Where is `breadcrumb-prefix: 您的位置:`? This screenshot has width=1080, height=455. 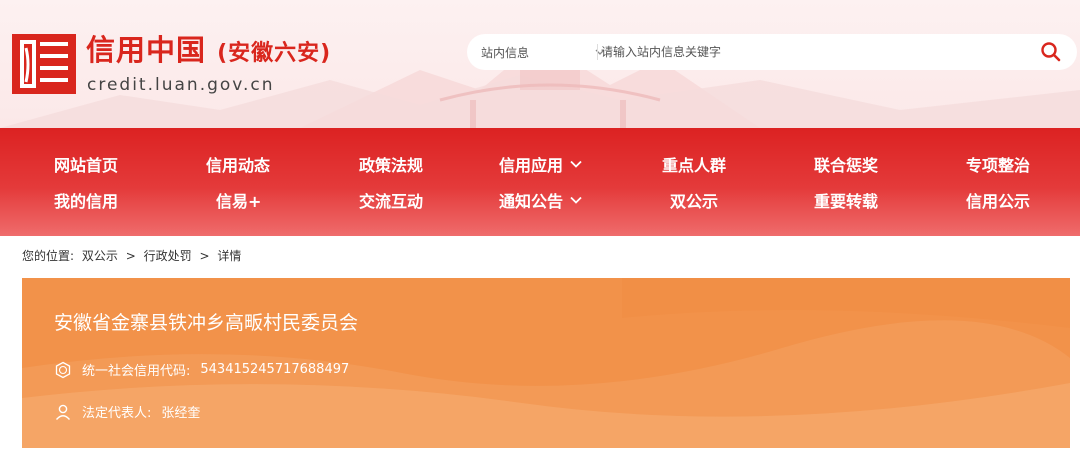
breadcrumb-prefix: 您的位置: is located at coordinates (48, 256).